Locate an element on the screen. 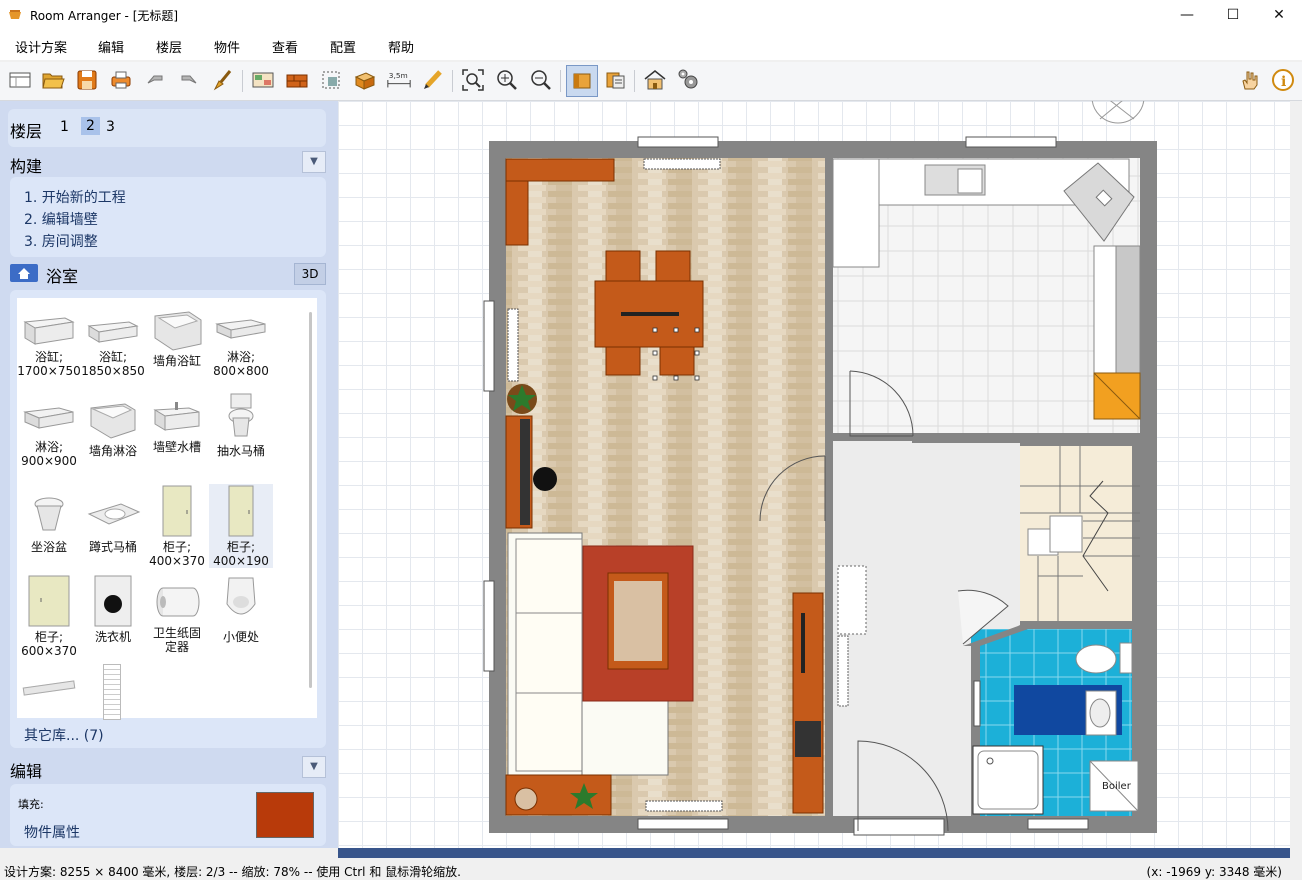 The height and width of the screenshot is (880, 1302). washing-machine-item: 洗衣机 is located at coordinates (113, 609).